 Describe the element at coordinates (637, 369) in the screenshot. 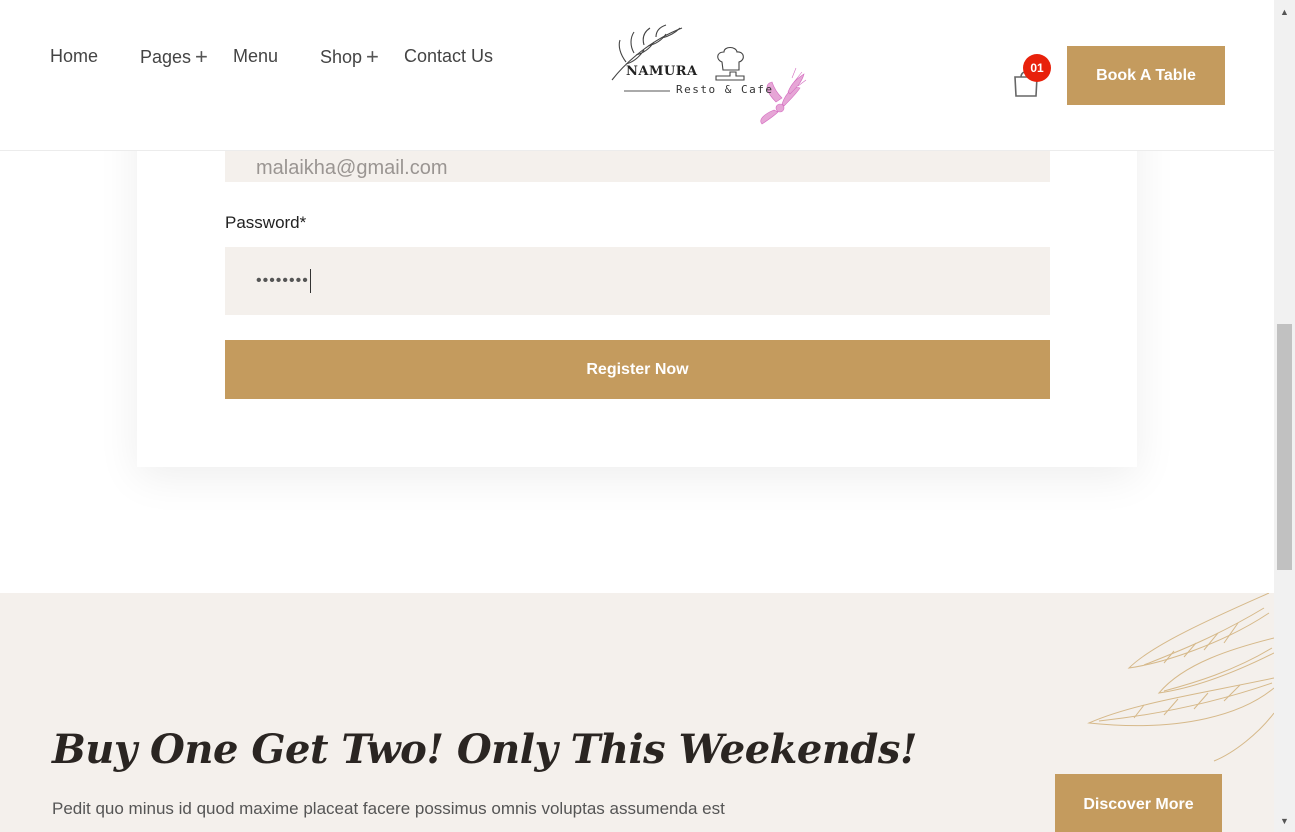

I see `register-now-button: Register Now` at that location.